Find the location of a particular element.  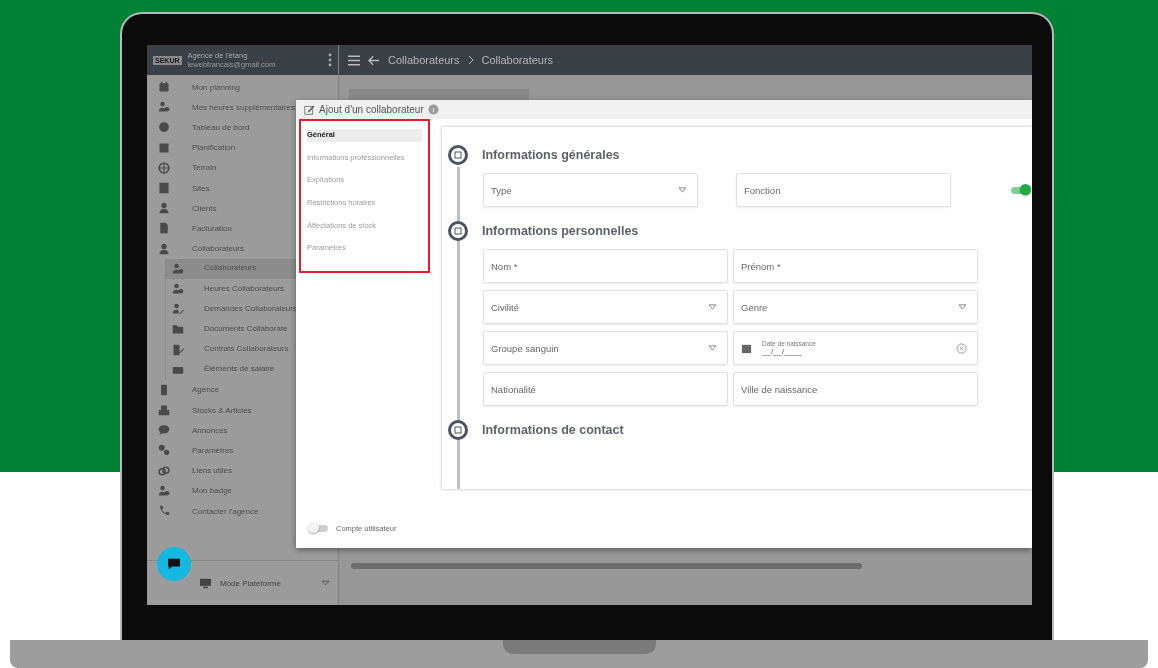

sidebar-item: Contacter l'agence is located at coordinates (242, 511).